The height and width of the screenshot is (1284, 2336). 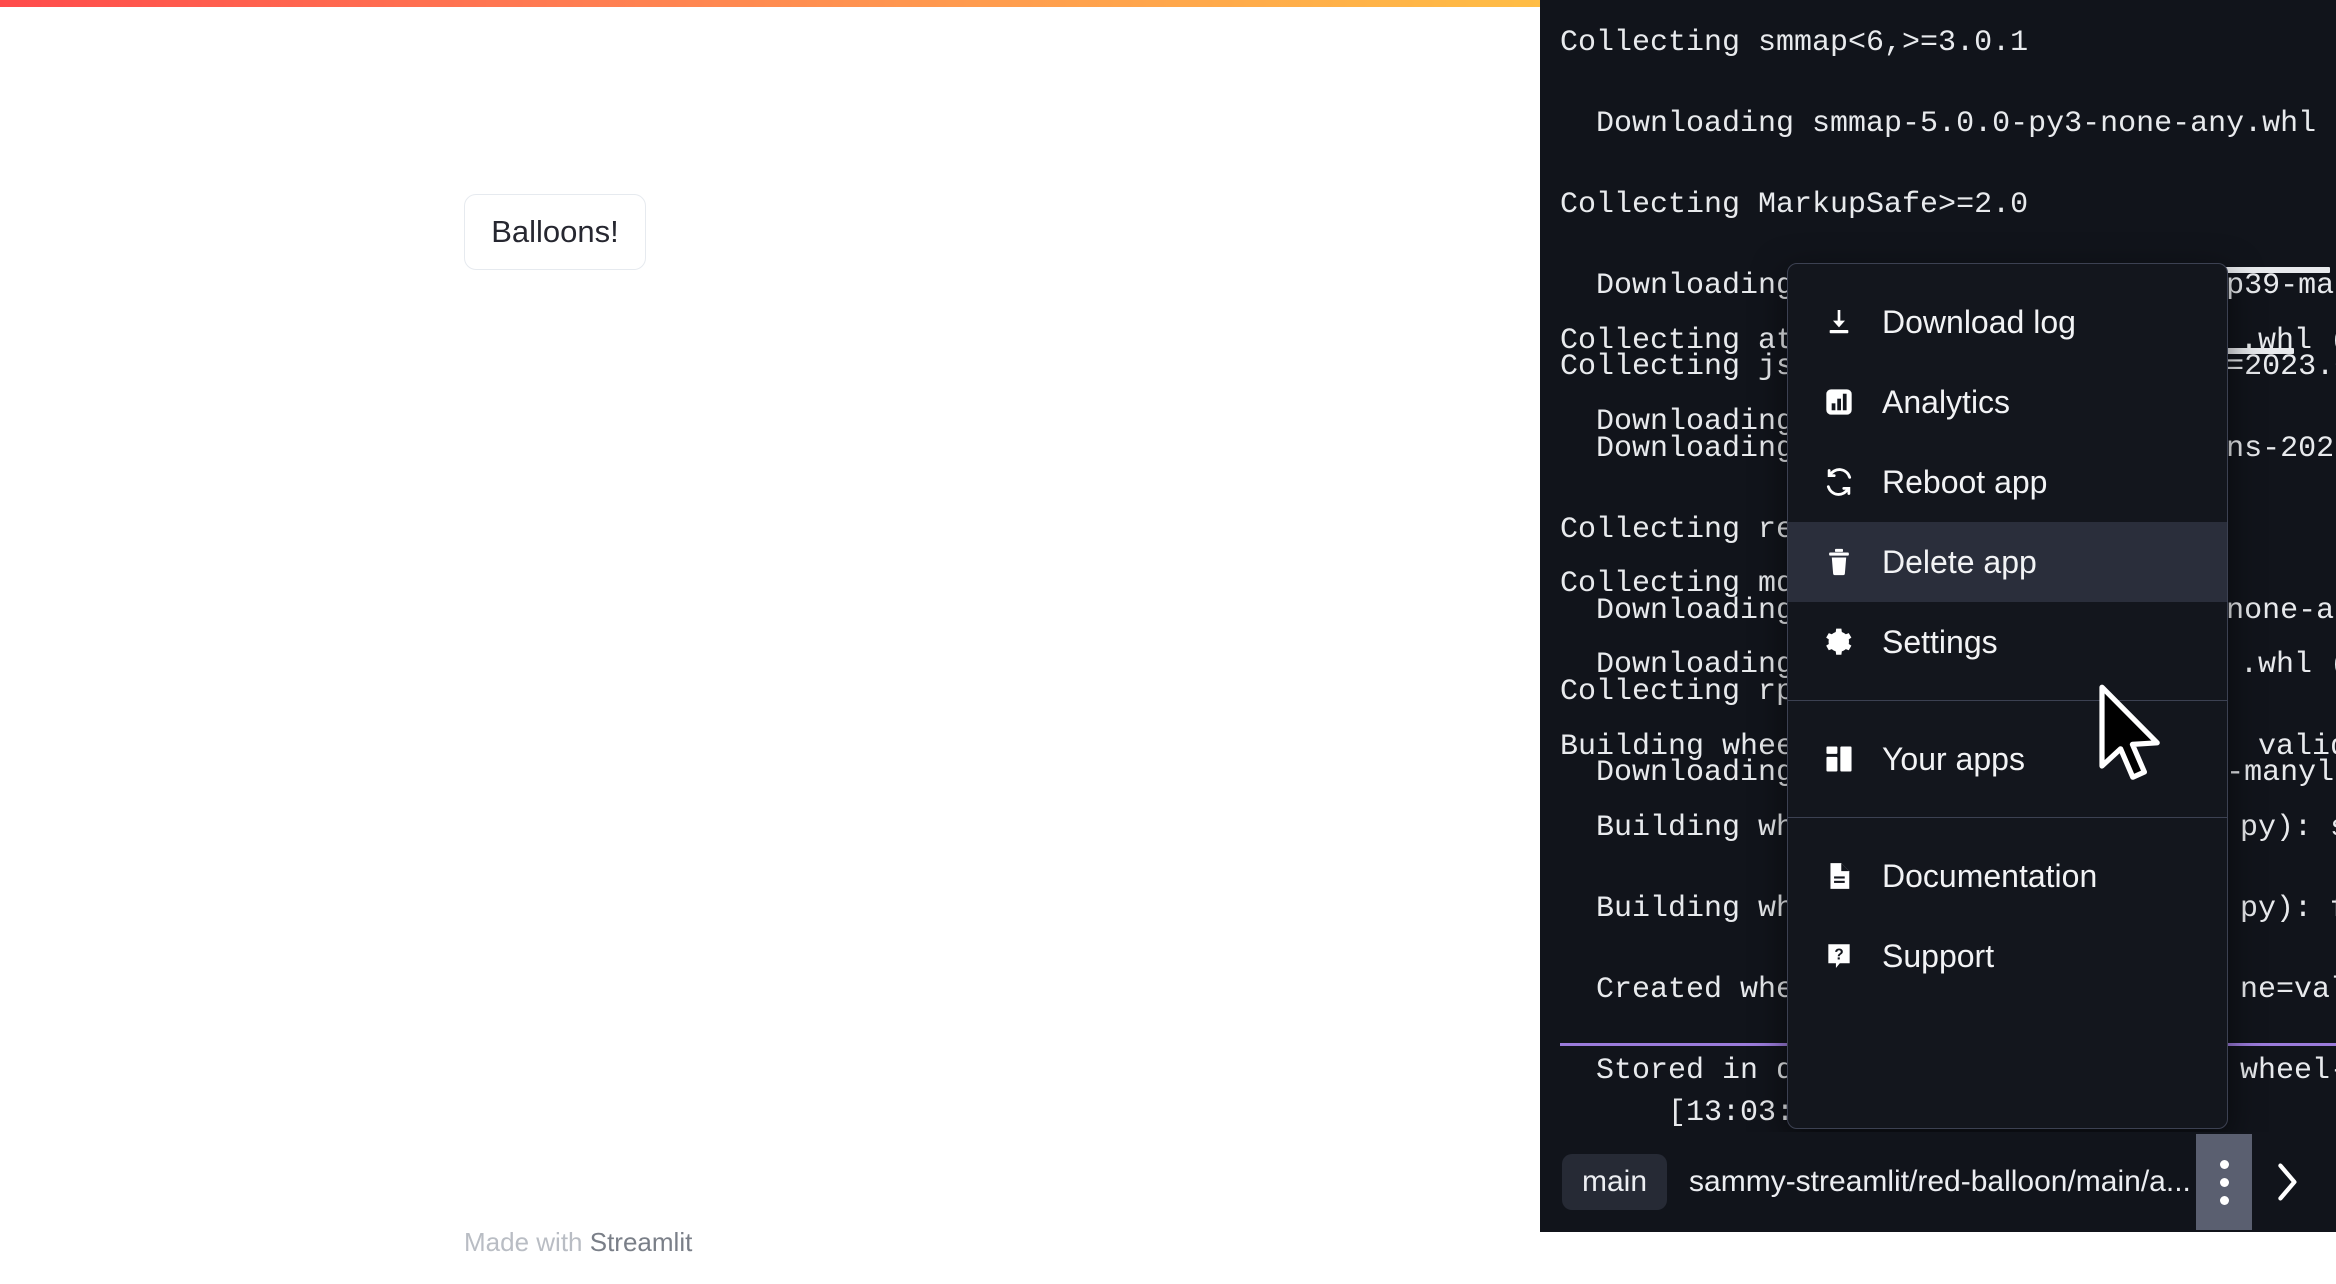 What do you see at coordinates (2288, 990) in the screenshot?
I see `log-fragment: ne=vali` at bounding box center [2288, 990].